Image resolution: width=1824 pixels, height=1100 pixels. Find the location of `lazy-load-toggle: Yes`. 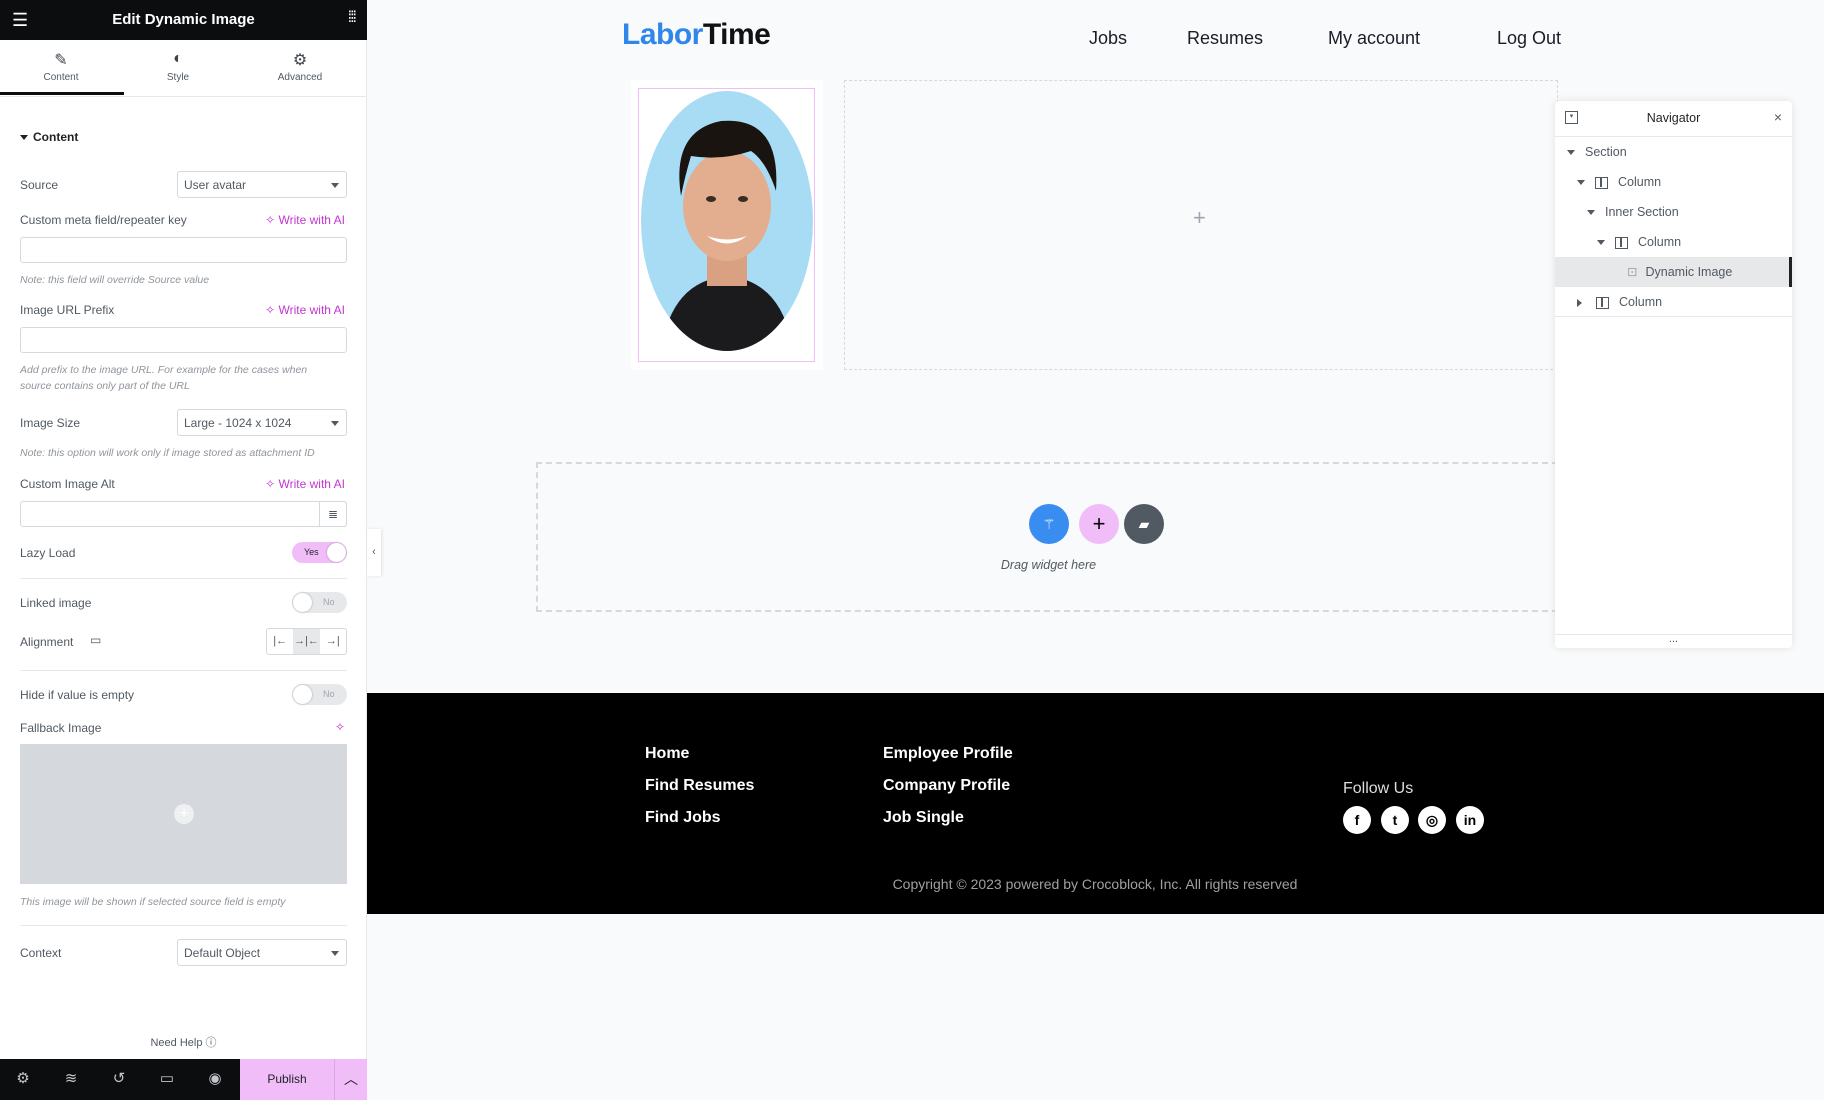

lazy-load-toggle: Yes is located at coordinates (319, 552).